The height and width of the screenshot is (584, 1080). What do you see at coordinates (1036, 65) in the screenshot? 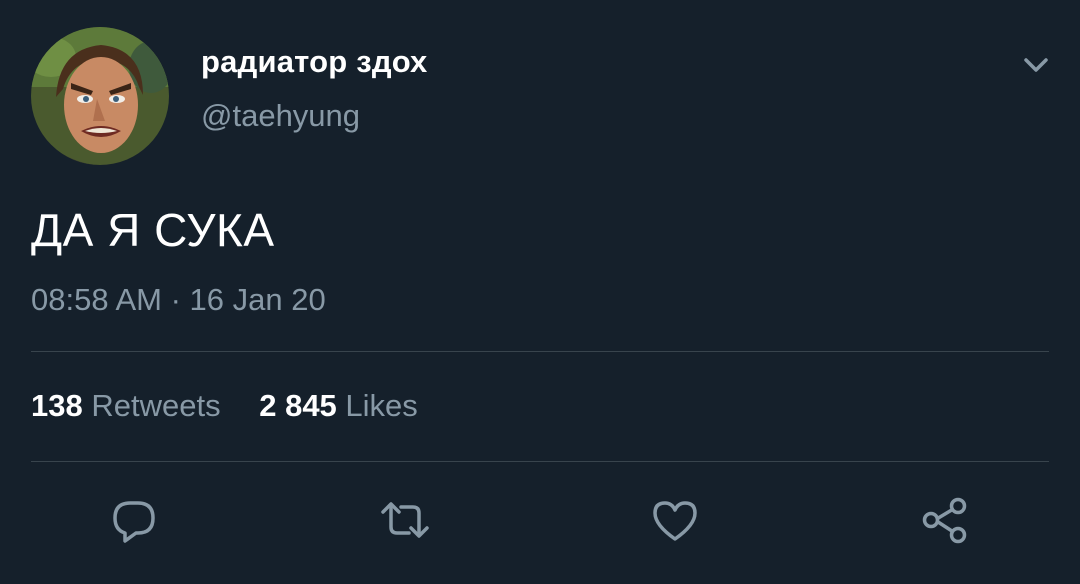
I see `chevron-down-icon` at bounding box center [1036, 65].